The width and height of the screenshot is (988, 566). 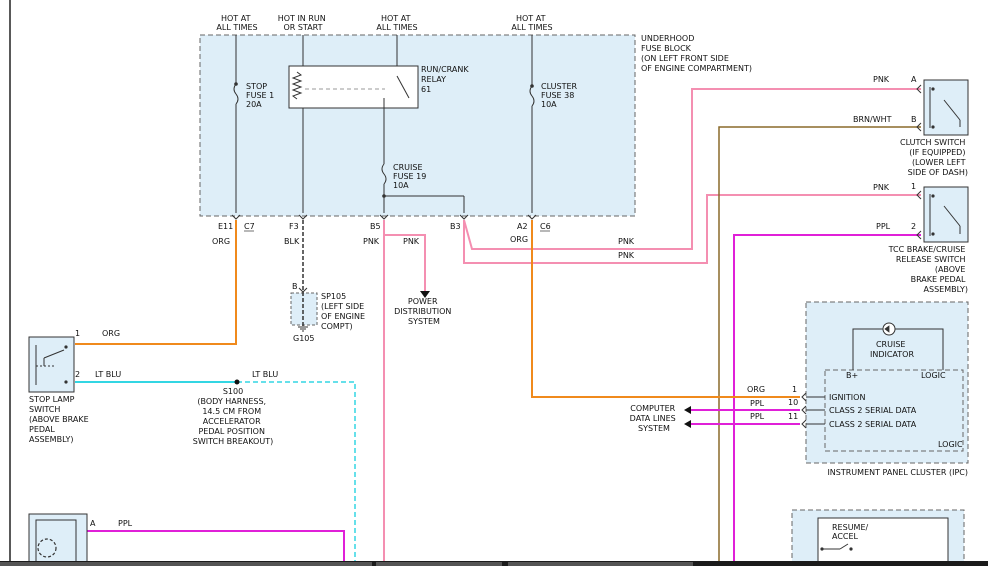 What do you see at coordinates (883, 226) in the screenshot?
I see `wire-label-ppl-1: PPL` at bounding box center [883, 226].